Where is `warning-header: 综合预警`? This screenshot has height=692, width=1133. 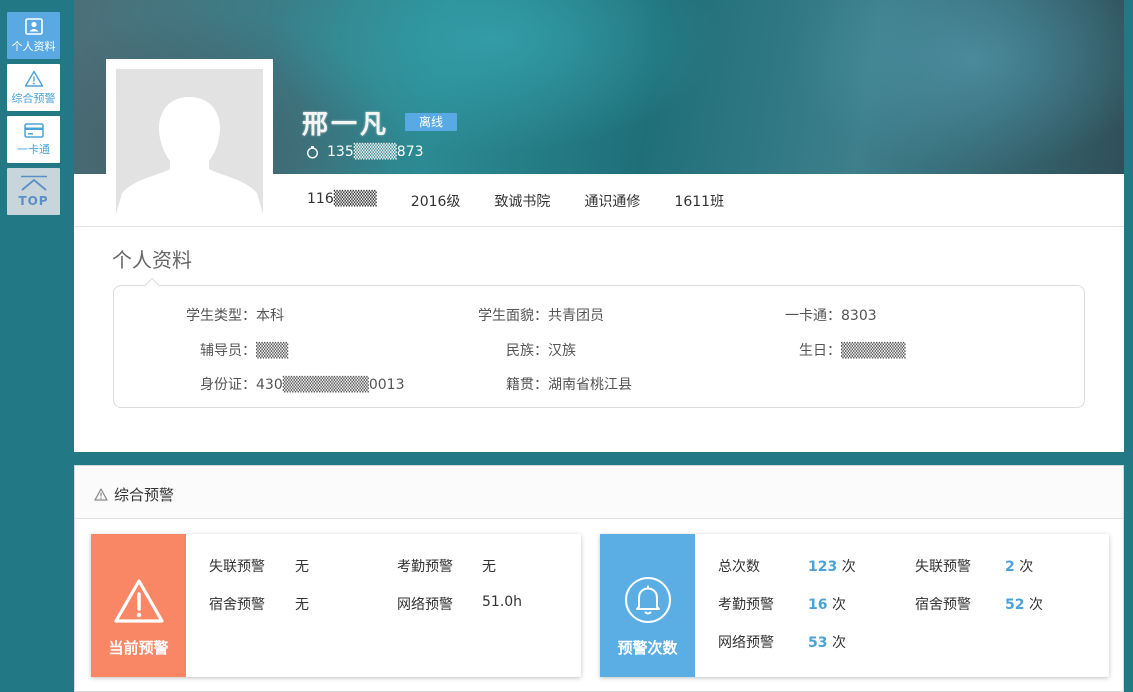 warning-header: 综合预警 is located at coordinates (599, 492).